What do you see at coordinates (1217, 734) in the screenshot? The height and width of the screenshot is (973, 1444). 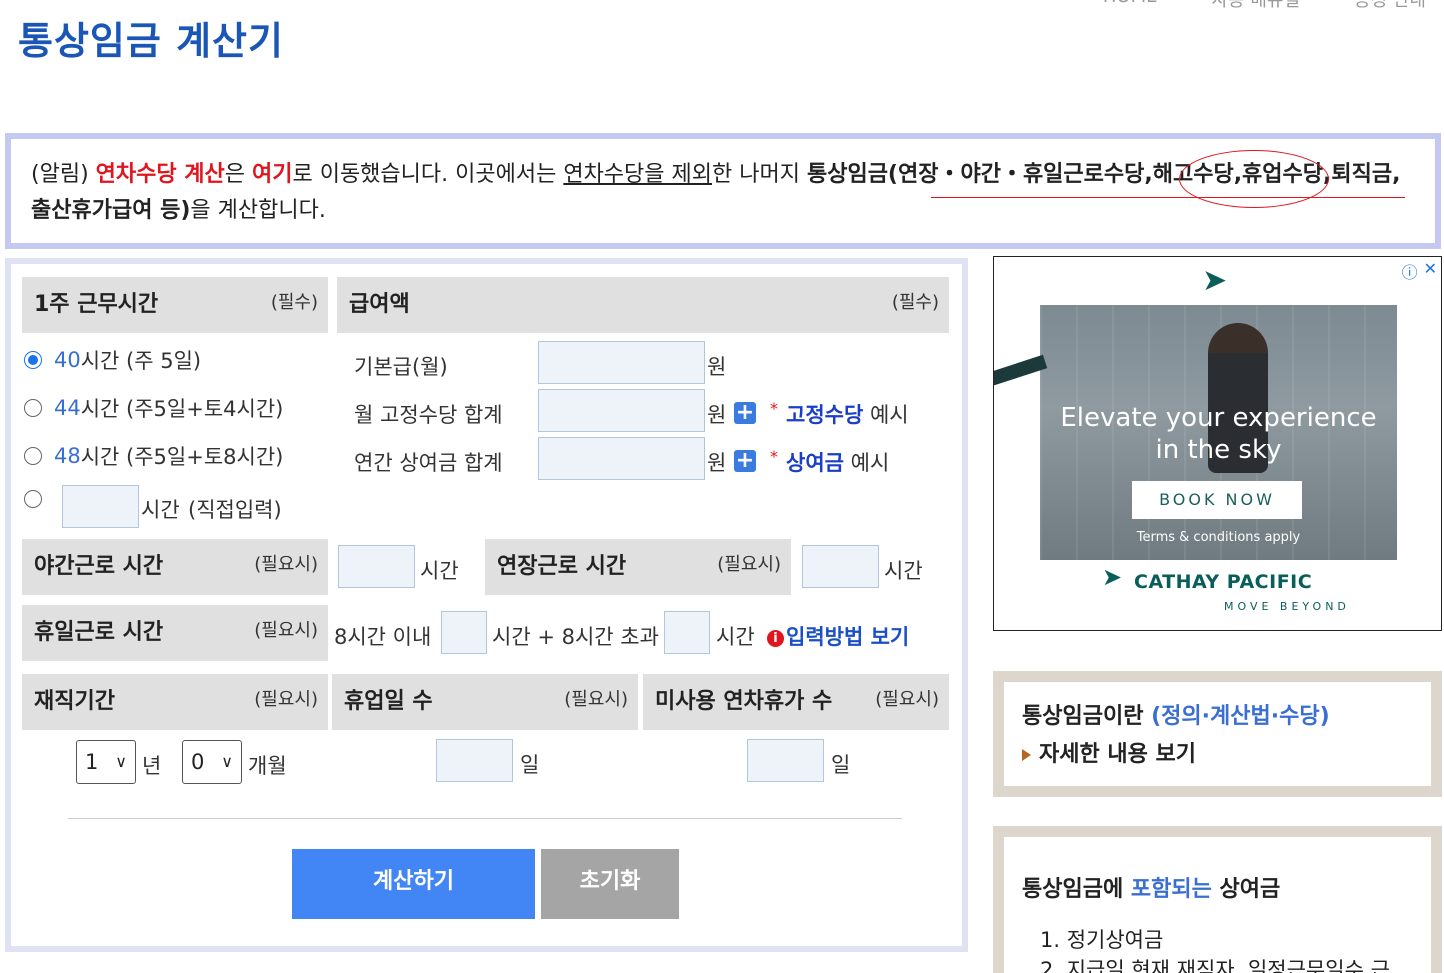 I see `definition-box: 통상임금이란 (정의·계산법·수당) 자세한 내용 보기` at bounding box center [1217, 734].